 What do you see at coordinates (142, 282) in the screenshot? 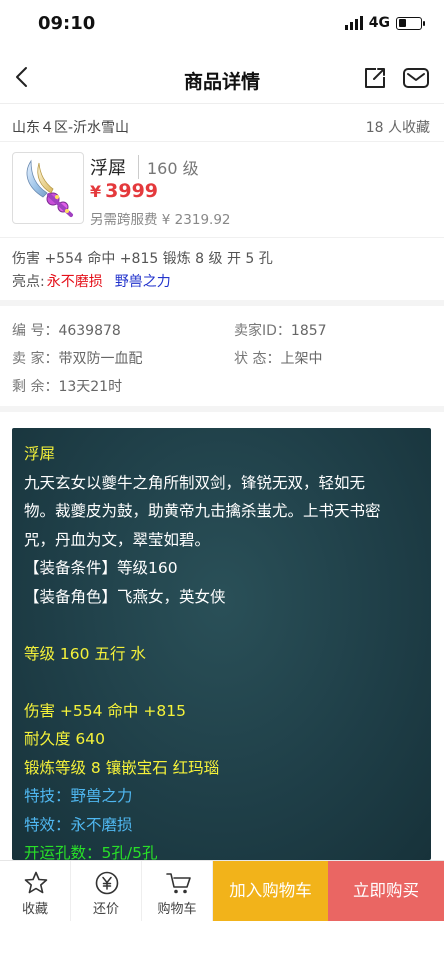
I see `highlight-tag: 野兽之力` at bounding box center [142, 282].